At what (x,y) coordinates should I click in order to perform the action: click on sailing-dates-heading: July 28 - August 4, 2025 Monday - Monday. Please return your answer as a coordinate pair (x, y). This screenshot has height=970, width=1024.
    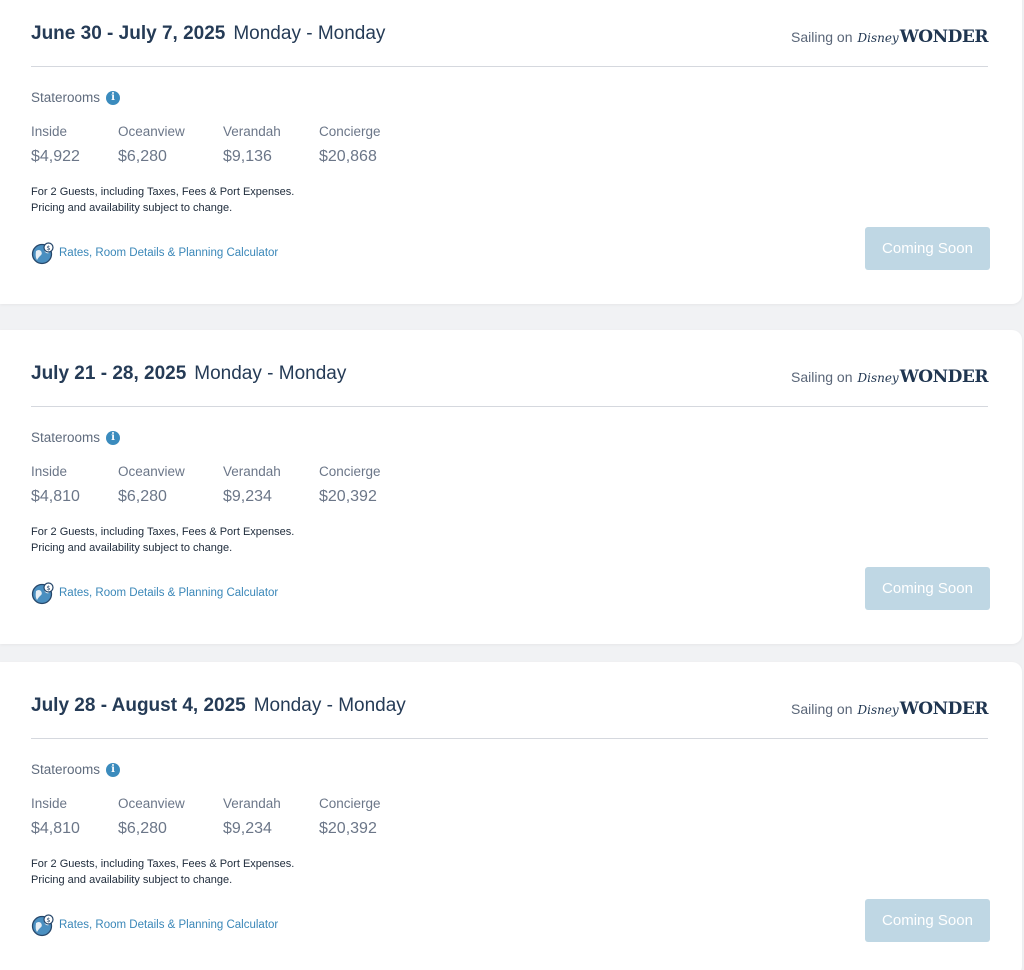
    Looking at the image, I should click on (218, 706).